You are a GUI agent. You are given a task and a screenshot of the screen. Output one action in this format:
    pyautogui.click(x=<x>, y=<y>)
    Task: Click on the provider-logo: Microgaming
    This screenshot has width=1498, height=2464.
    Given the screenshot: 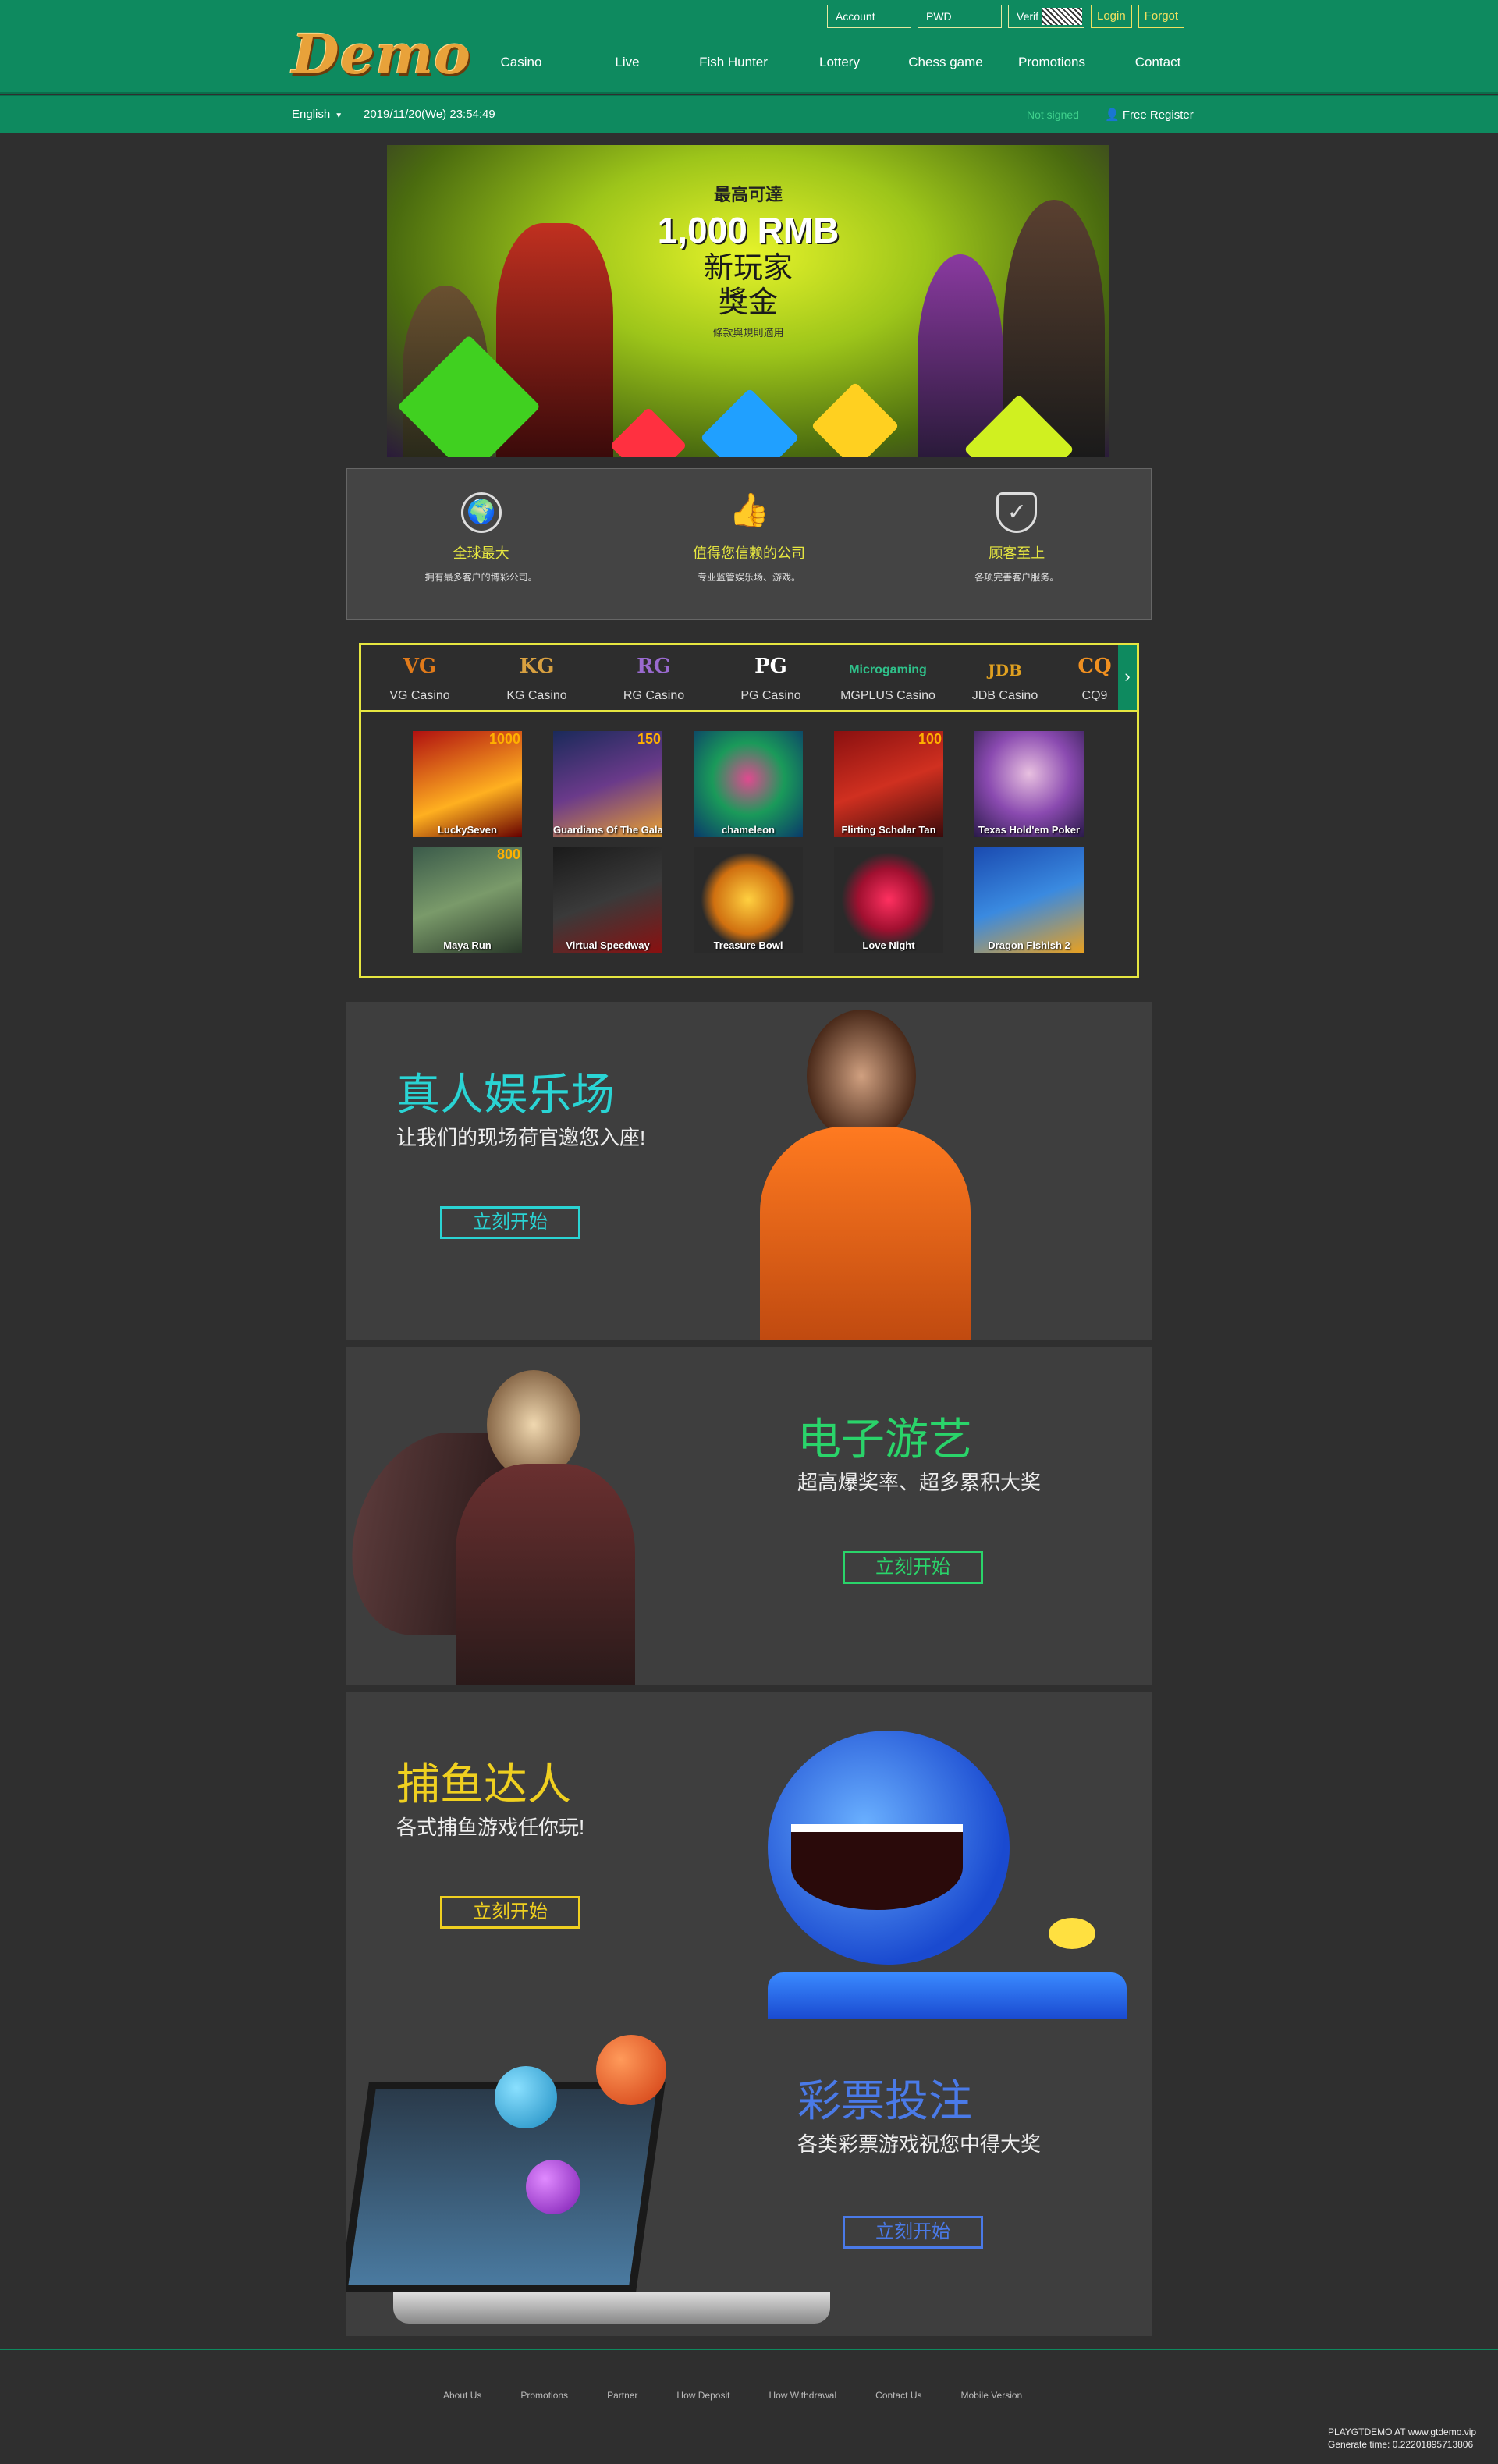 What is the action you would take?
    pyautogui.click(x=888, y=669)
    